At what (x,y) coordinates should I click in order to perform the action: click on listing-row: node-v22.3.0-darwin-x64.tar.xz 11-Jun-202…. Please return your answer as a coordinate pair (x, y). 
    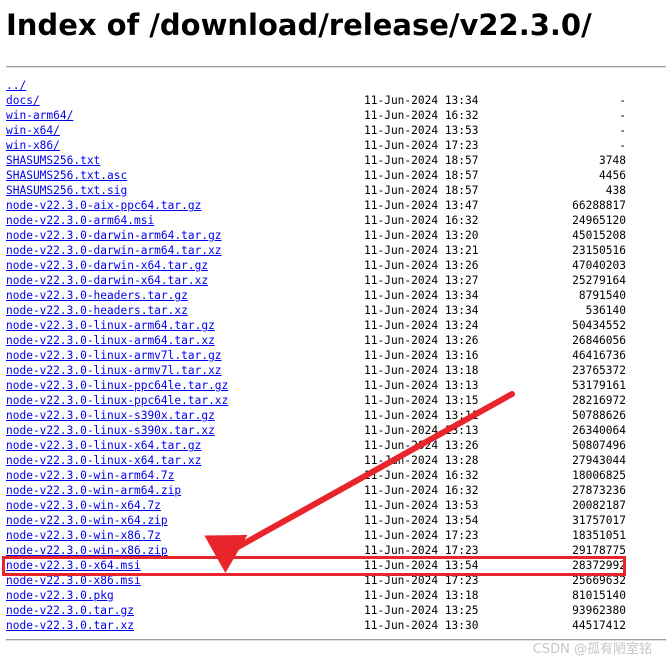
    Looking at the image, I should click on (316, 280).